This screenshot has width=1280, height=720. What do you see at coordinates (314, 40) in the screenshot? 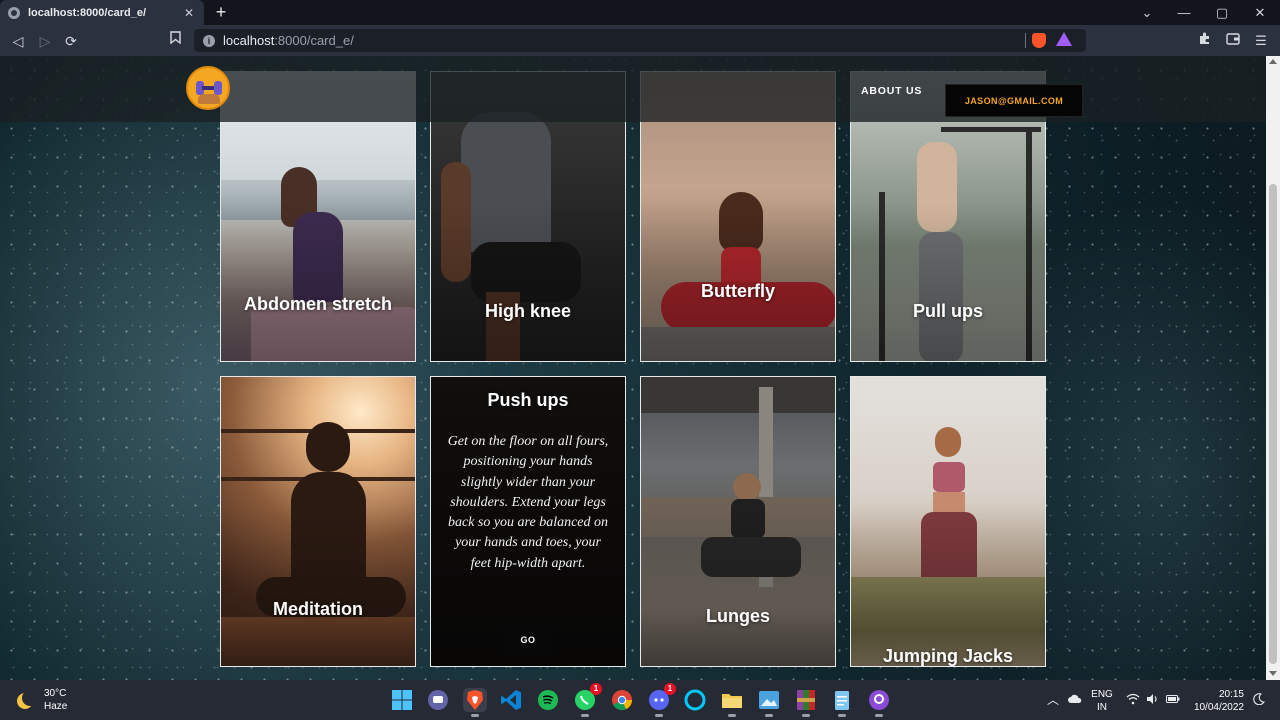
I see `url-path: :8000/card_e/` at bounding box center [314, 40].